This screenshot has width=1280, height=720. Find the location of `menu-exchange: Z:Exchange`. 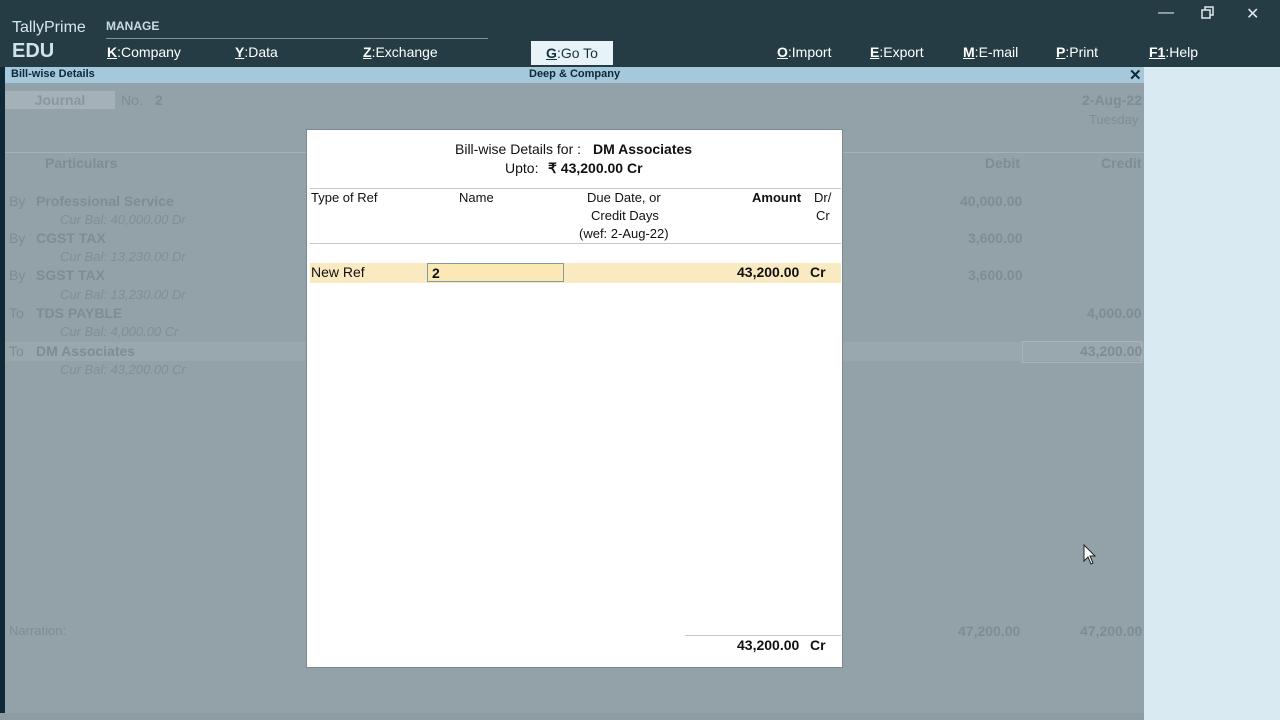

menu-exchange: Z:Exchange is located at coordinates (400, 52).